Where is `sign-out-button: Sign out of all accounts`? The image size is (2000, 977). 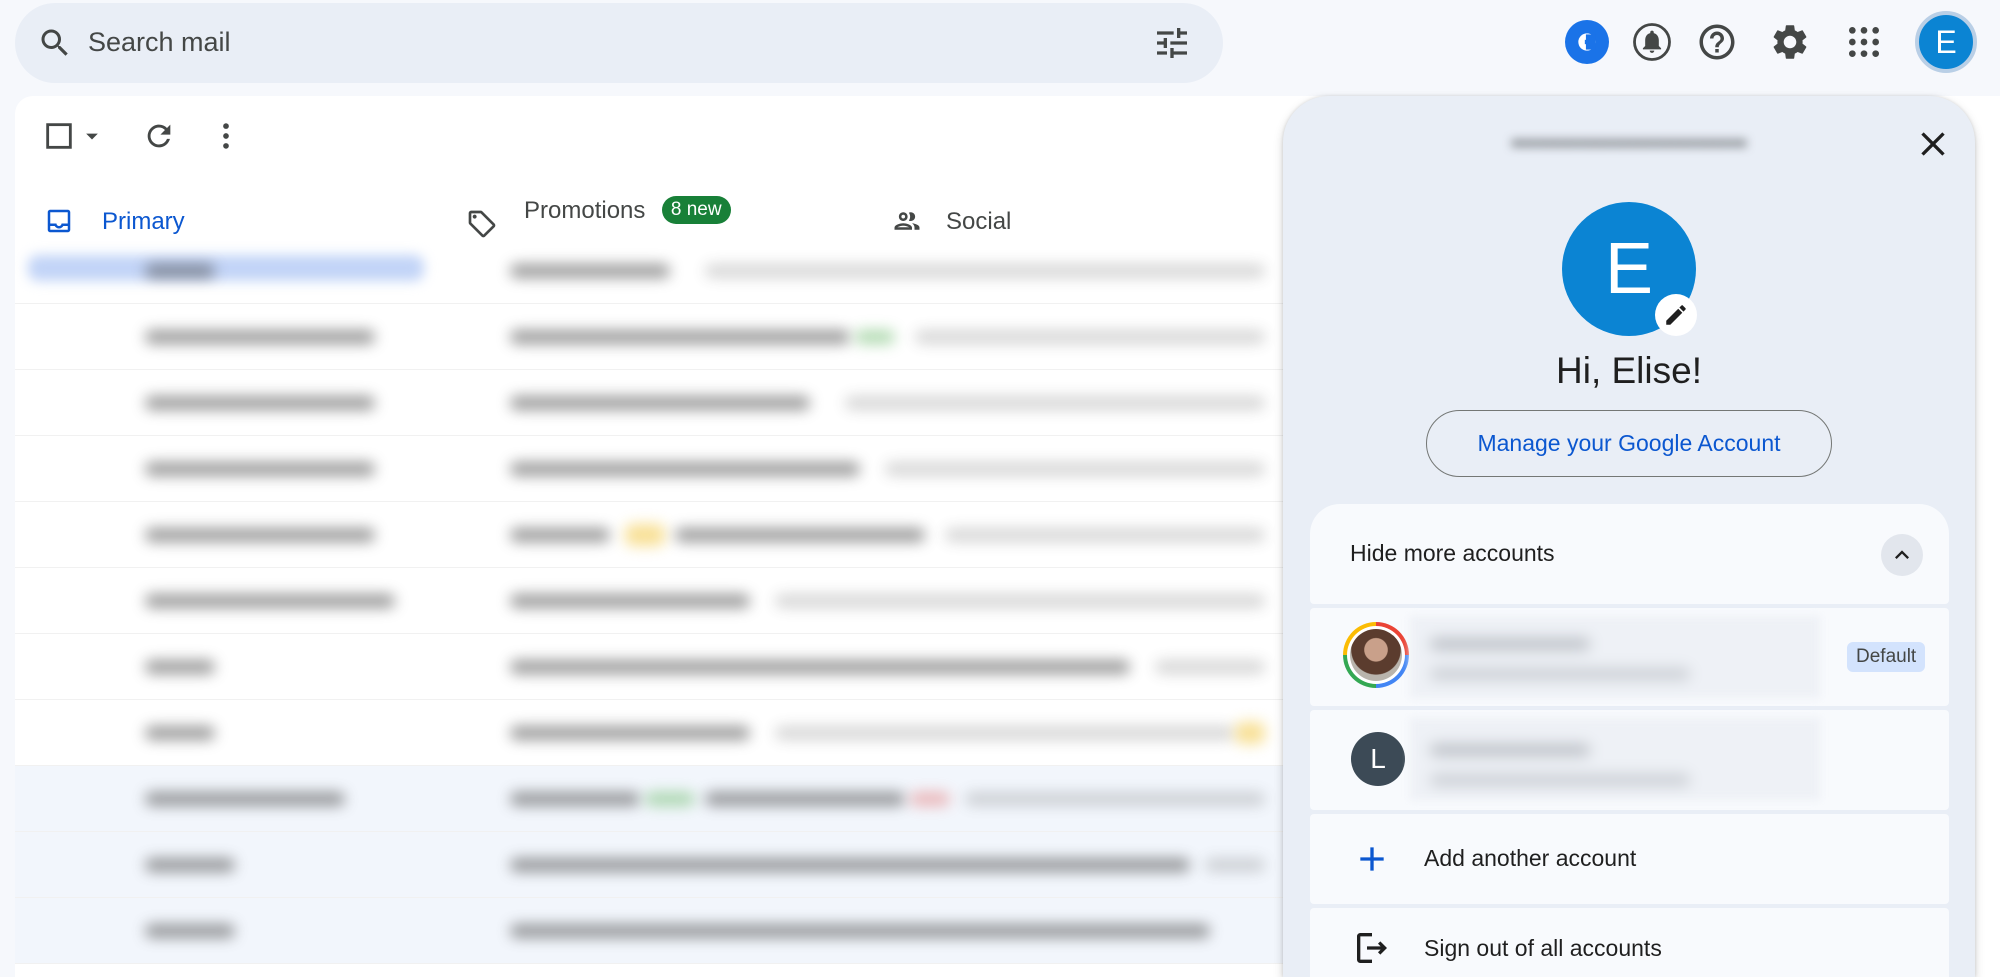 sign-out-button: Sign out of all accounts is located at coordinates (1629, 942).